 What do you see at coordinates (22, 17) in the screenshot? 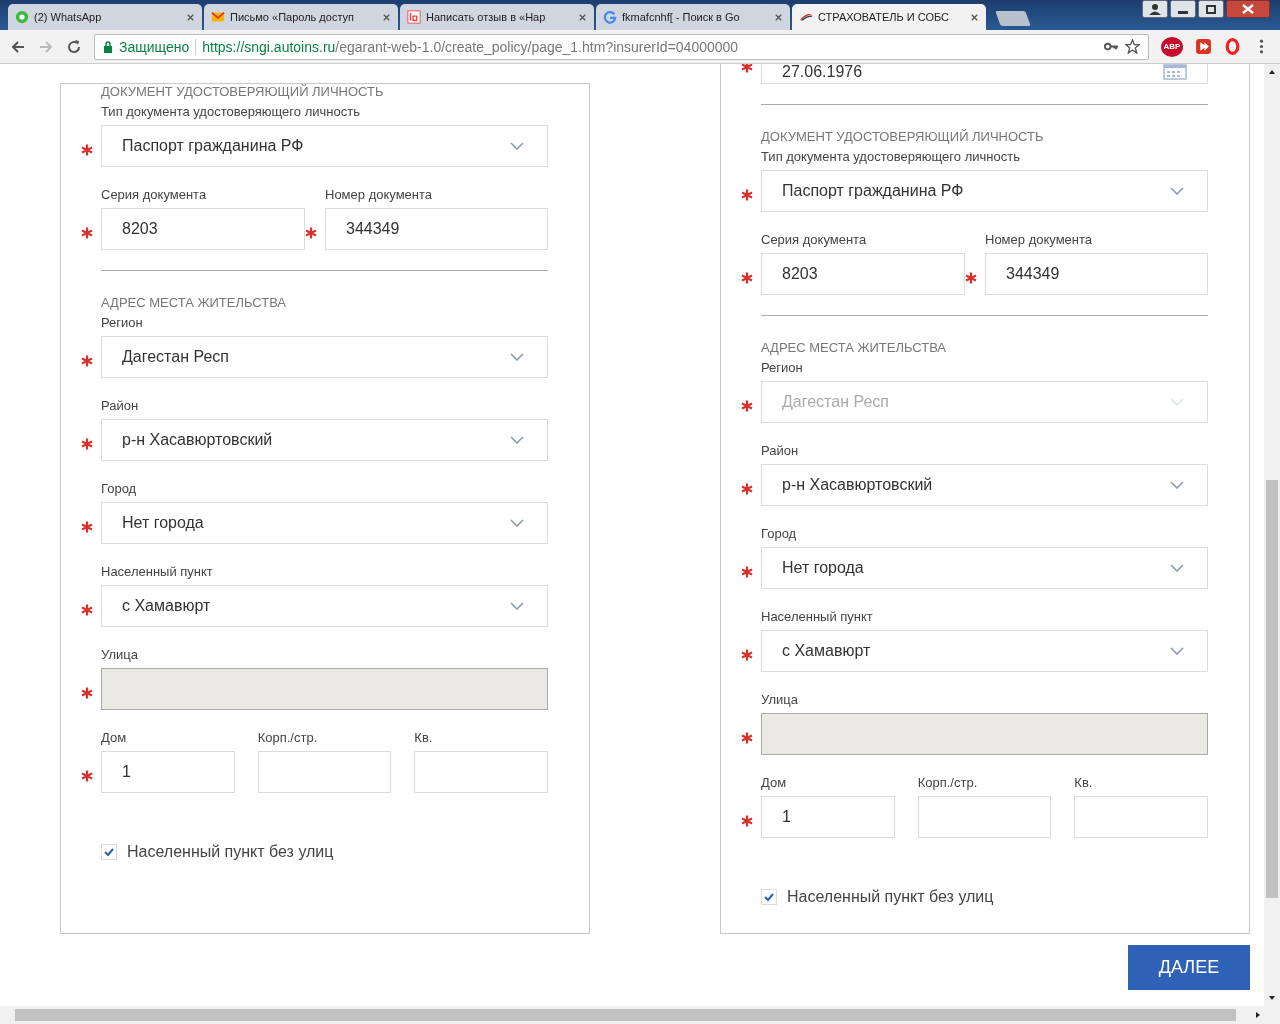
I see `chat-icon` at bounding box center [22, 17].